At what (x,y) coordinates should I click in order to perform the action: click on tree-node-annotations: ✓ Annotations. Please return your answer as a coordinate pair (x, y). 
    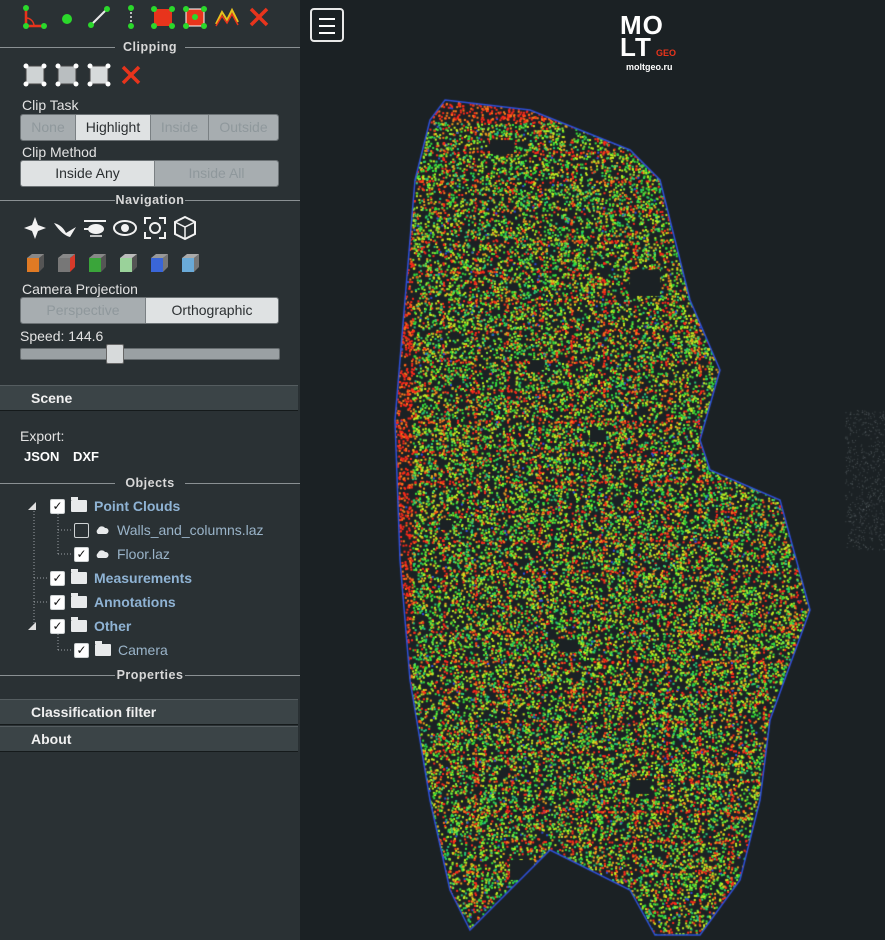
    Looking at the image, I should click on (113, 602).